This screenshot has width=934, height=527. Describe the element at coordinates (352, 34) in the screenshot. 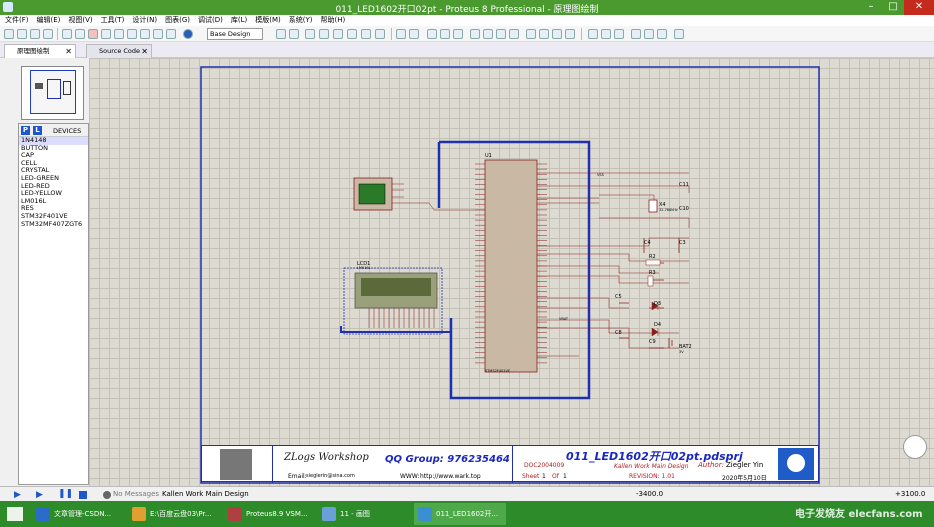

I see `zoom-out-icon` at that location.